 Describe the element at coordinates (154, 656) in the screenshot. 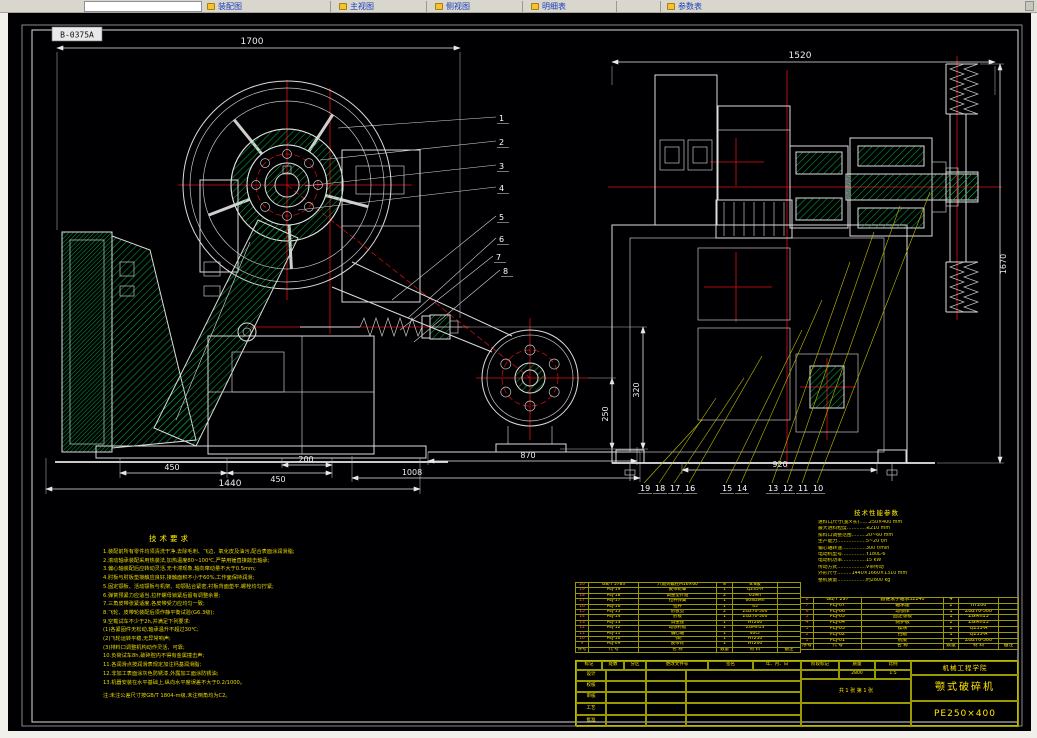

I see `tech-requirement-line: 10.负荷试车8h,破碎腔内不得有金属撞击声;` at that location.